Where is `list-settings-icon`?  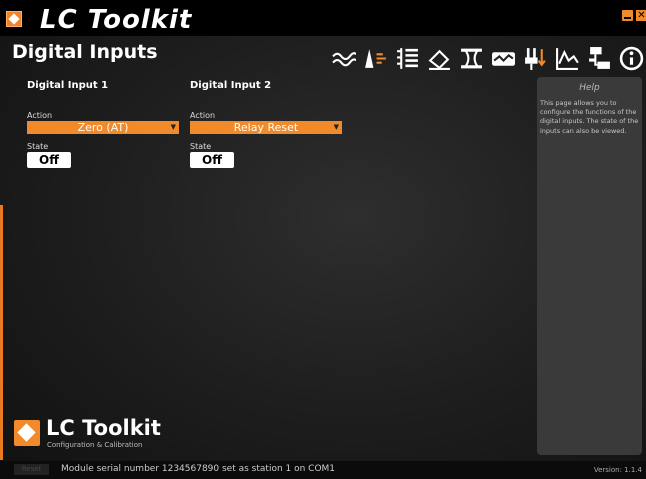
list-settings-icon is located at coordinates (407, 58).